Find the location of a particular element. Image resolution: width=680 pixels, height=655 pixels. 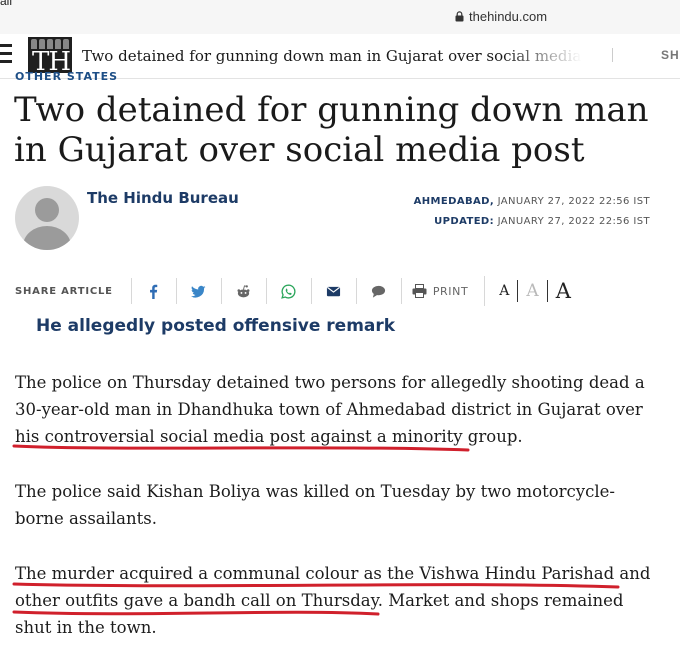

section-label: OTHER STATES is located at coordinates (66, 75).